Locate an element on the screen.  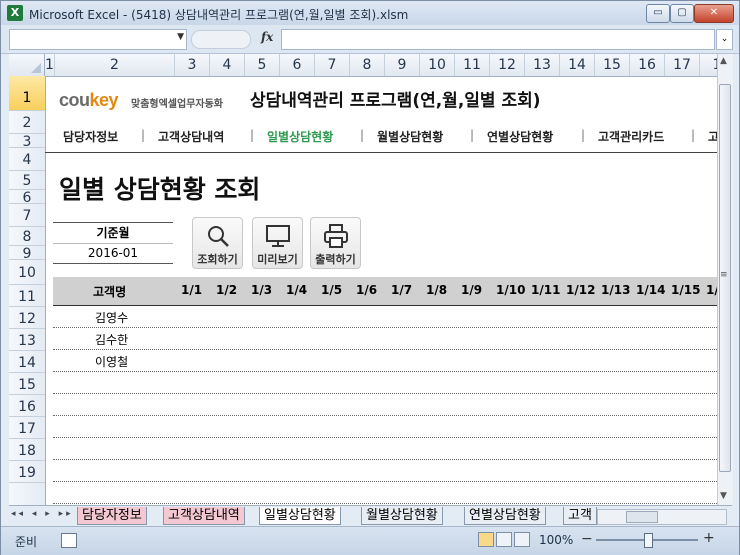
formula-bar: ▼ fx ⌄ is located at coordinates (370, 39).